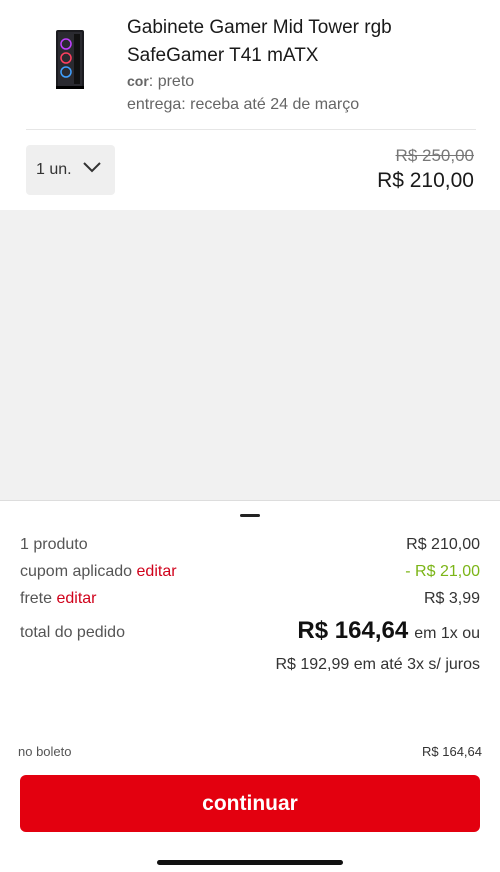 The height and width of the screenshot is (872, 500). I want to click on divider, so click(251, 129).